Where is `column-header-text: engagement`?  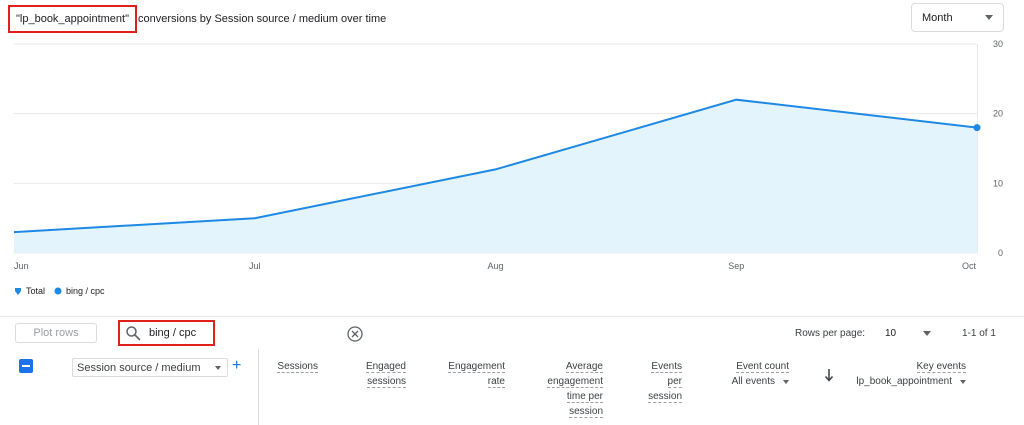
column-header-text: engagement is located at coordinates (575, 382).